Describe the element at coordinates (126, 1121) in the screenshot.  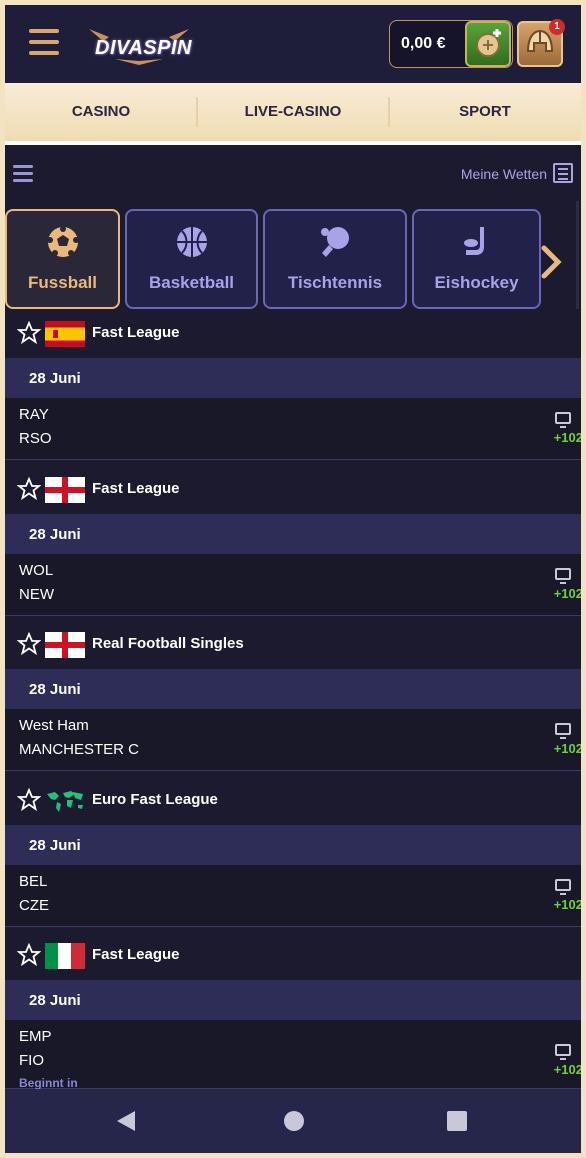
I see `back-icon` at that location.